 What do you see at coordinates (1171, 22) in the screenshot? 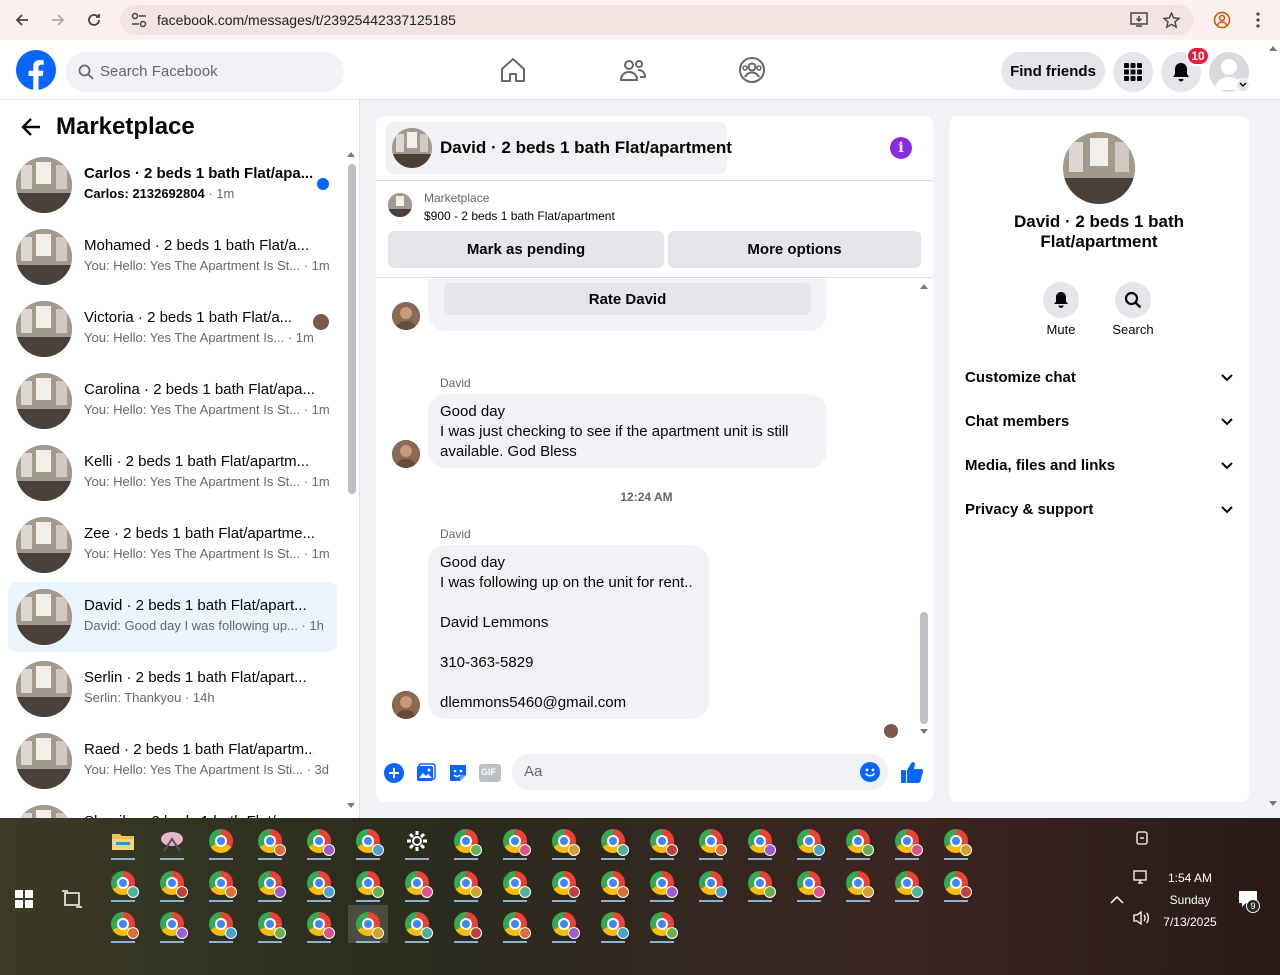
I see `bookmark-star-icon` at bounding box center [1171, 22].